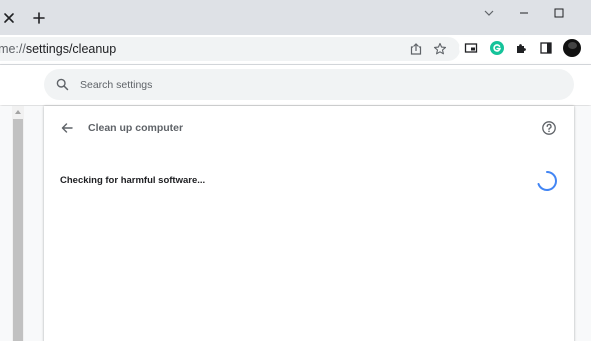 This screenshot has width=591, height=341. Describe the element at coordinates (230, 49) in the screenshot. I see `address-bar: hrome://settings/cleanup` at that location.